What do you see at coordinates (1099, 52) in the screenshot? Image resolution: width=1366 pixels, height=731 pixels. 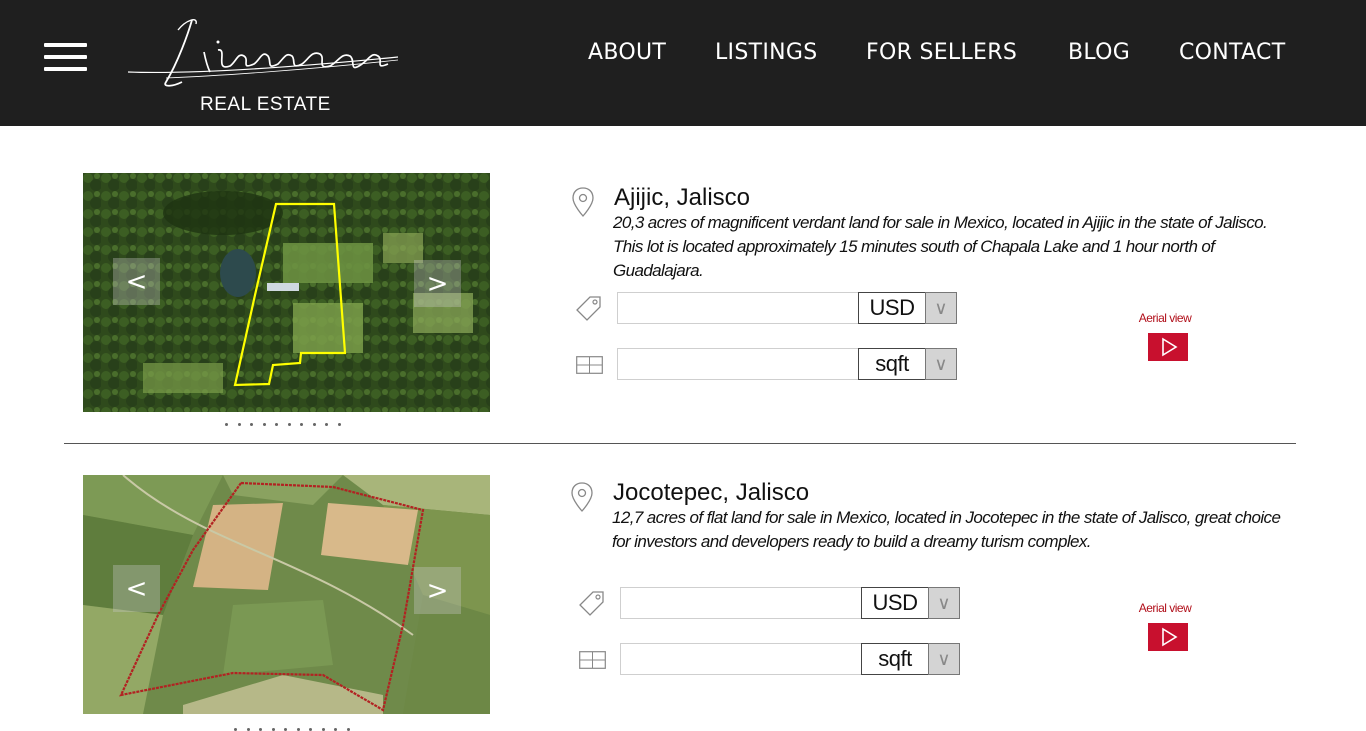 I see `nav-blog: BLOG` at bounding box center [1099, 52].